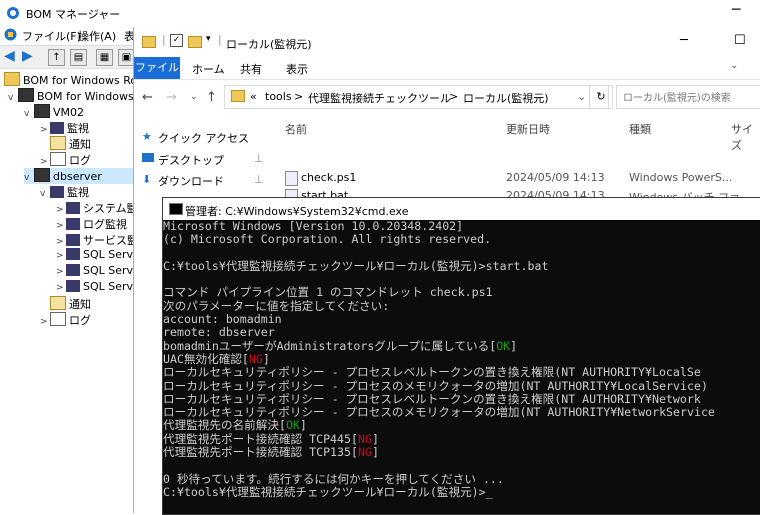  What do you see at coordinates (65, 144) in the screenshot?
I see `tree-vm02-notify: 通知` at bounding box center [65, 144].